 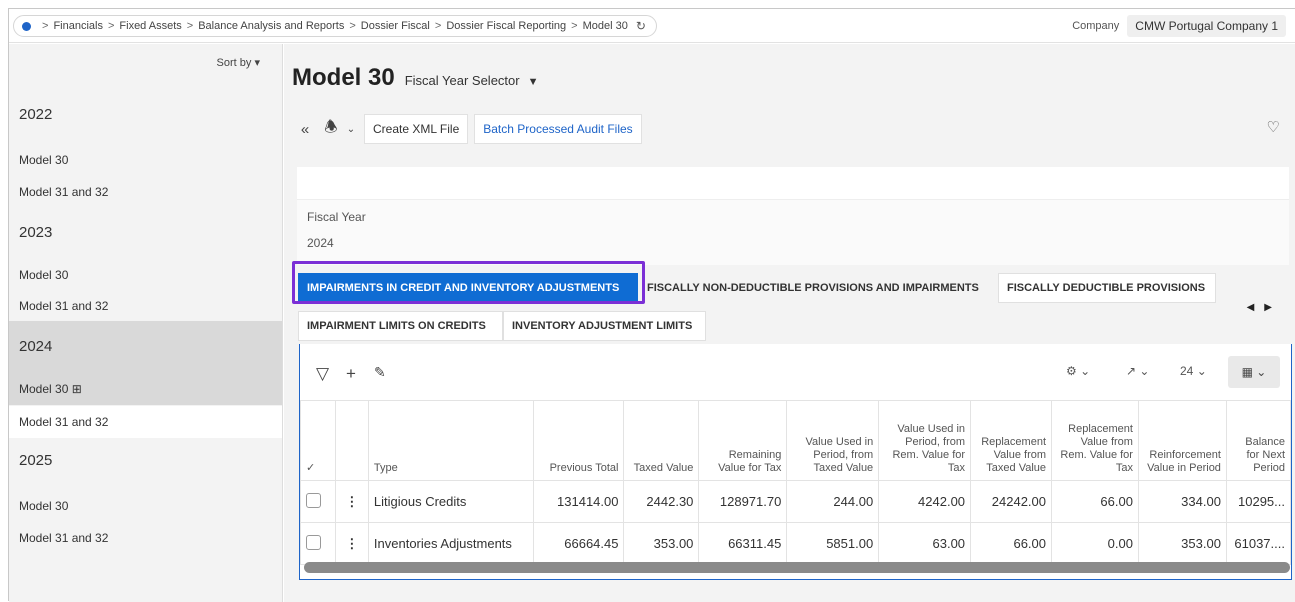 I want to click on tab-fiscally-deductible: FISCALLY DEDUCTIBLE PROVISIONS, so click(x=1107, y=288).